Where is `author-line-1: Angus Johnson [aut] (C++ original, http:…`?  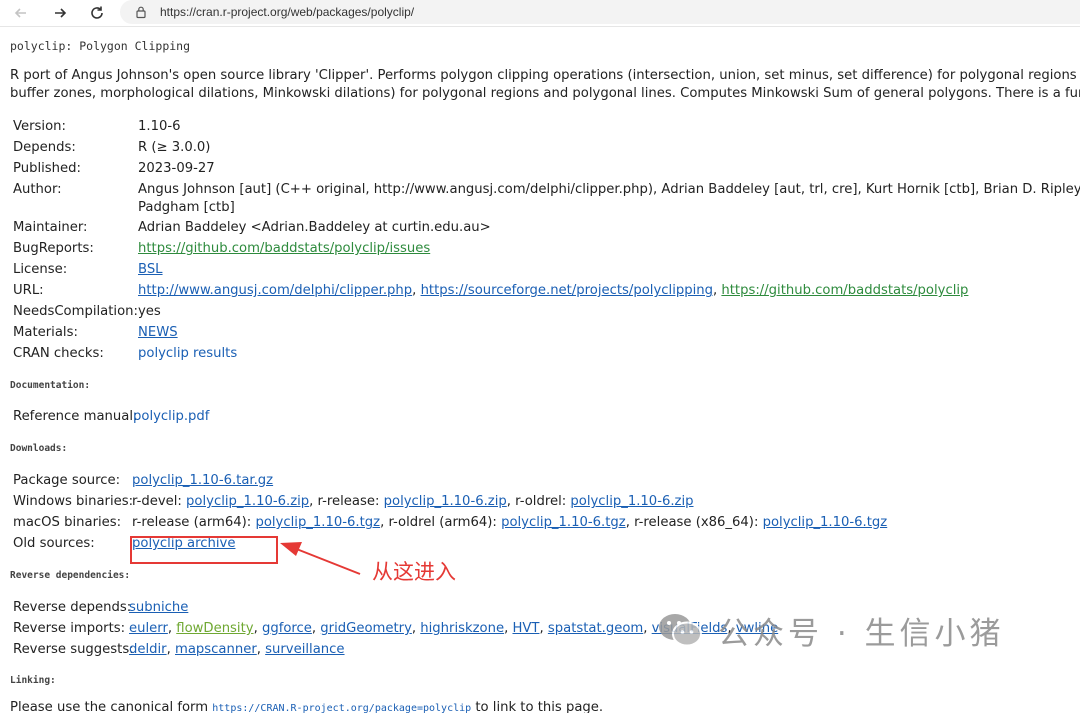 author-line-1: Angus Johnson [aut] (C++ original, http:… is located at coordinates (609, 189).